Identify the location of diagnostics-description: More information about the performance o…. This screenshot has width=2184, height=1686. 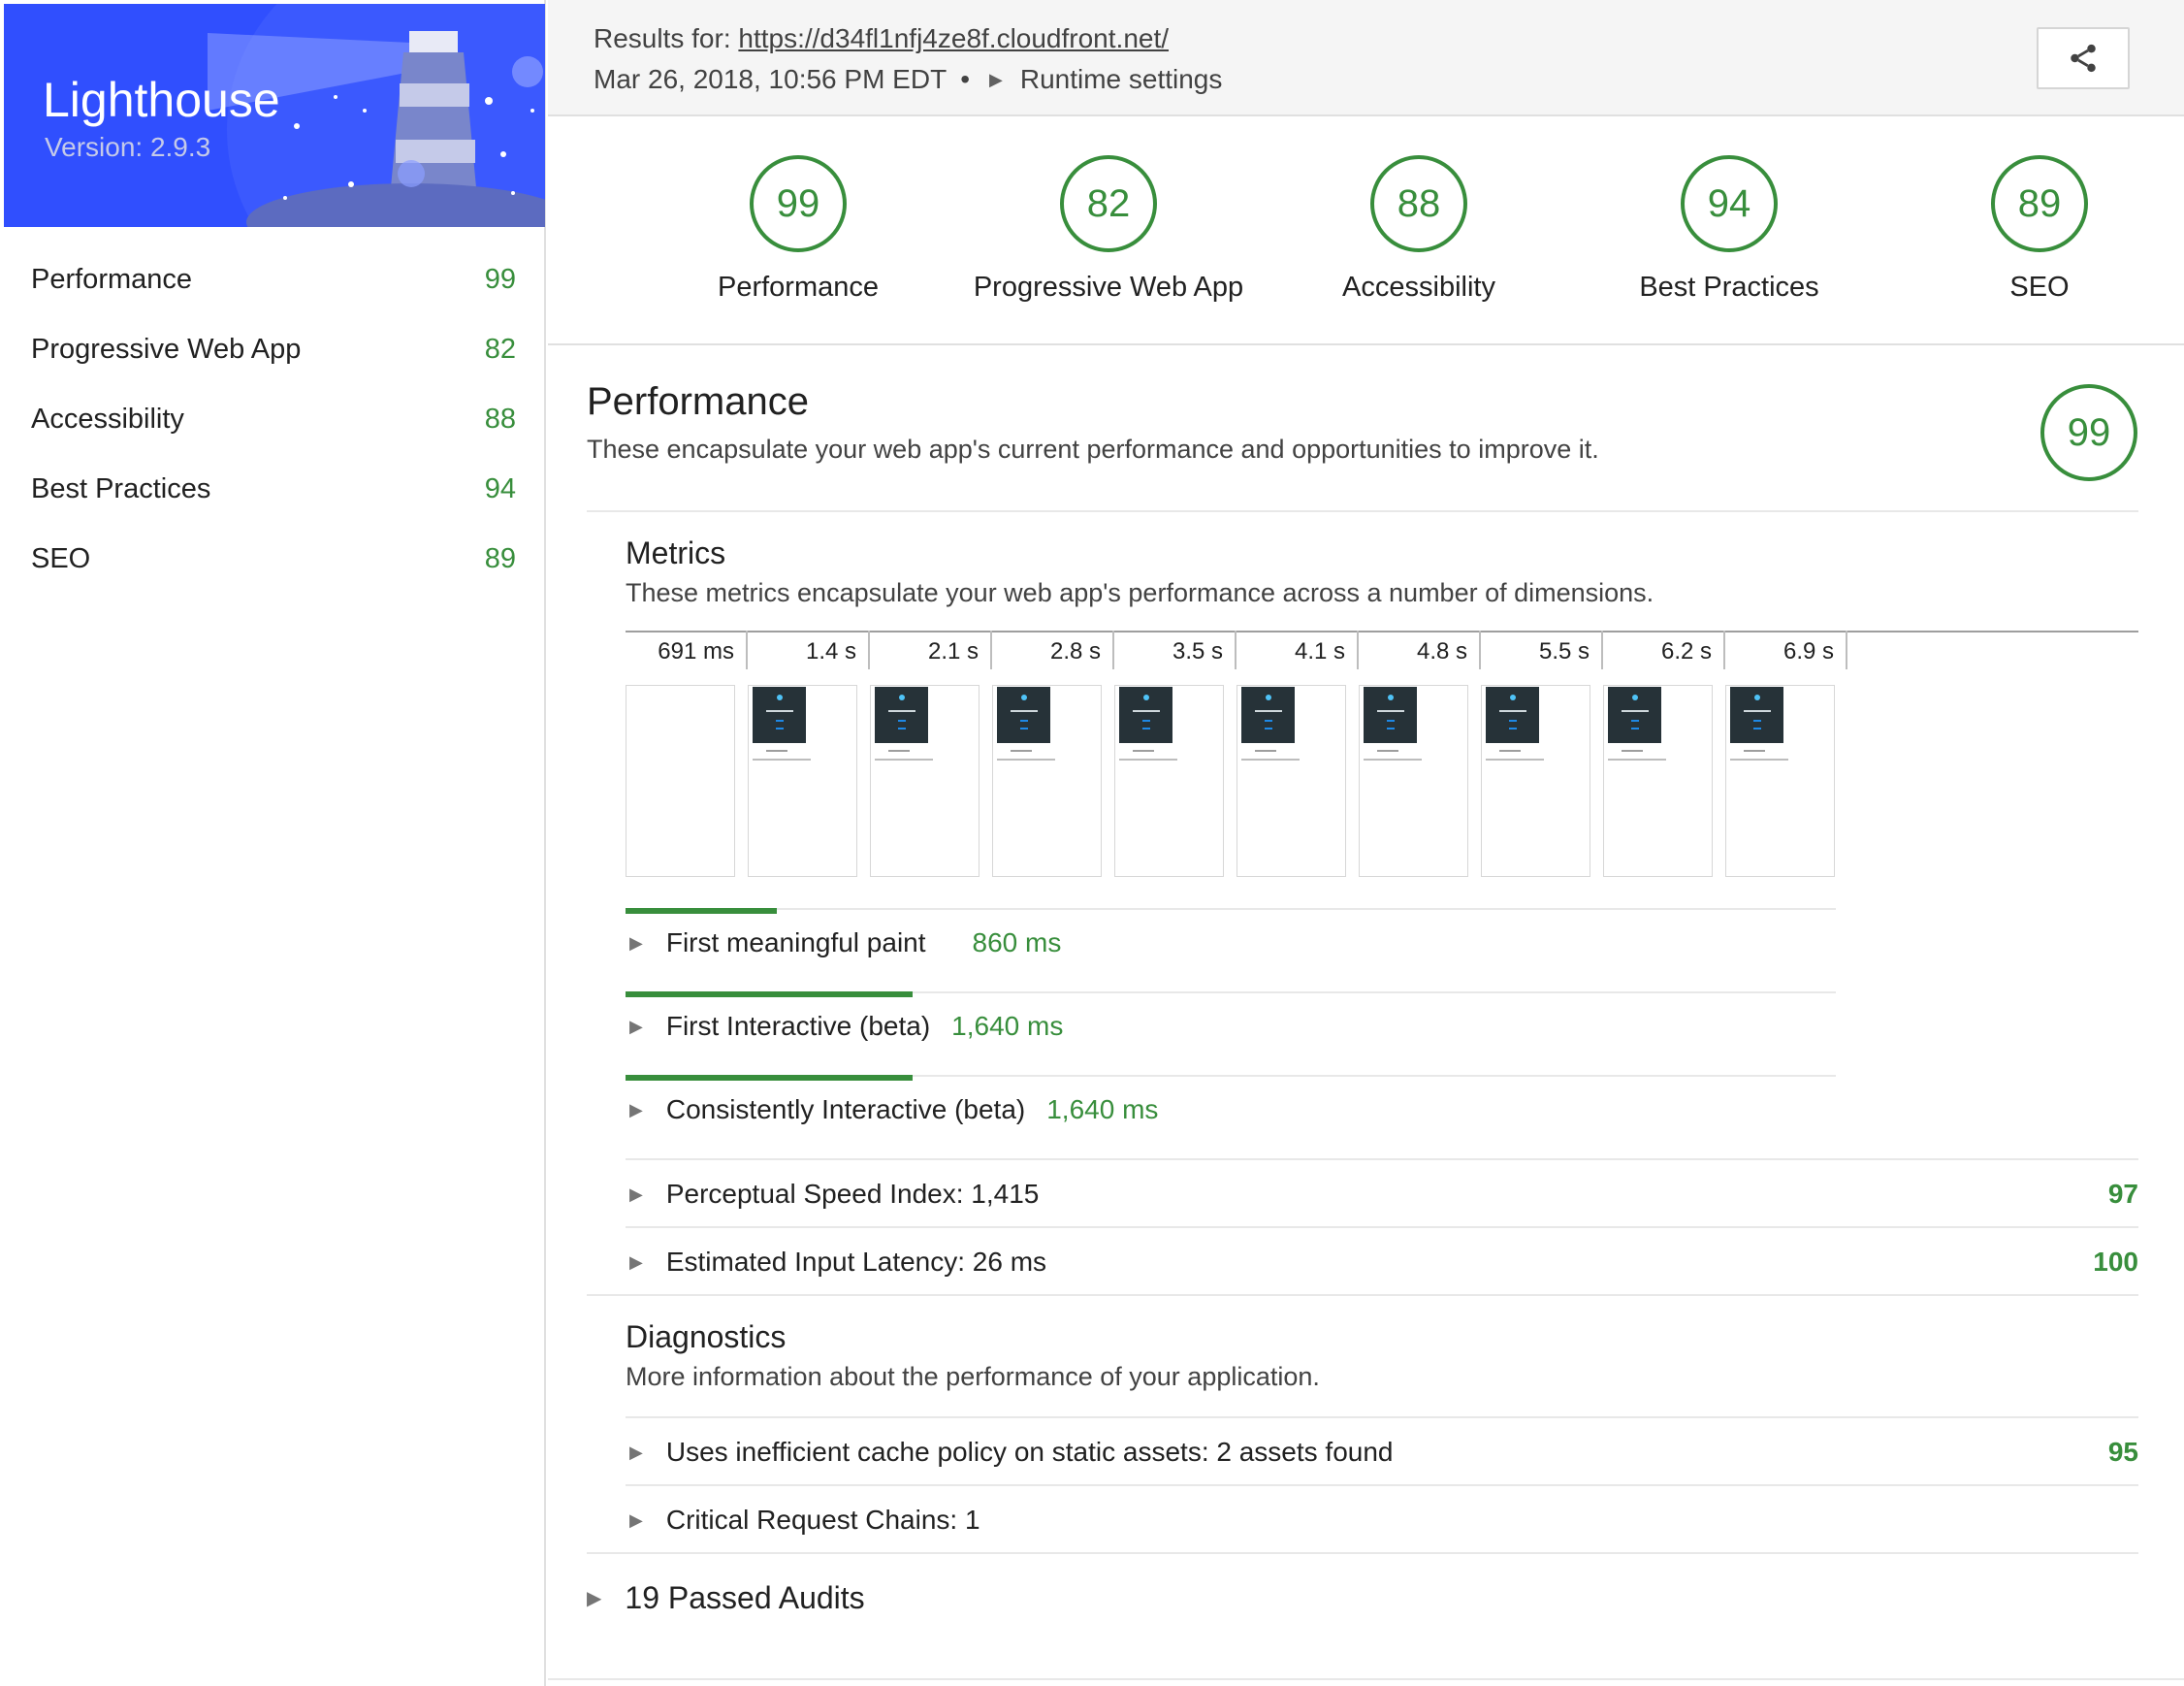
(973, 1376).